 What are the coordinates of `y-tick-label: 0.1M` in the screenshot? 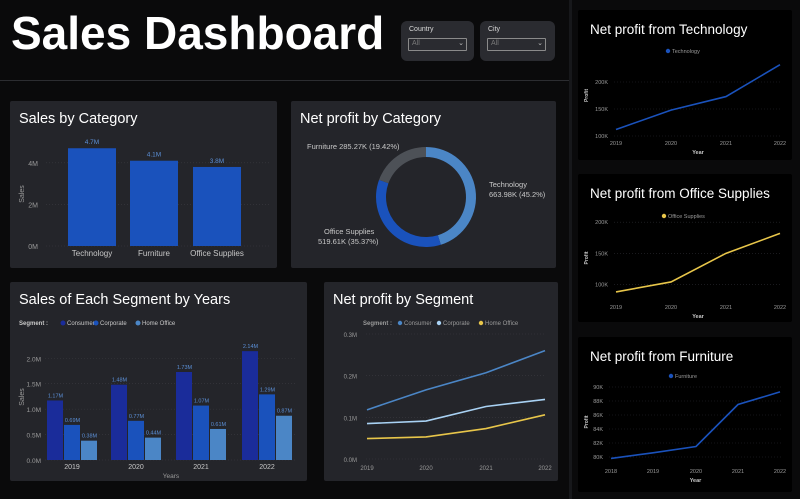 It's located at (350, 419).